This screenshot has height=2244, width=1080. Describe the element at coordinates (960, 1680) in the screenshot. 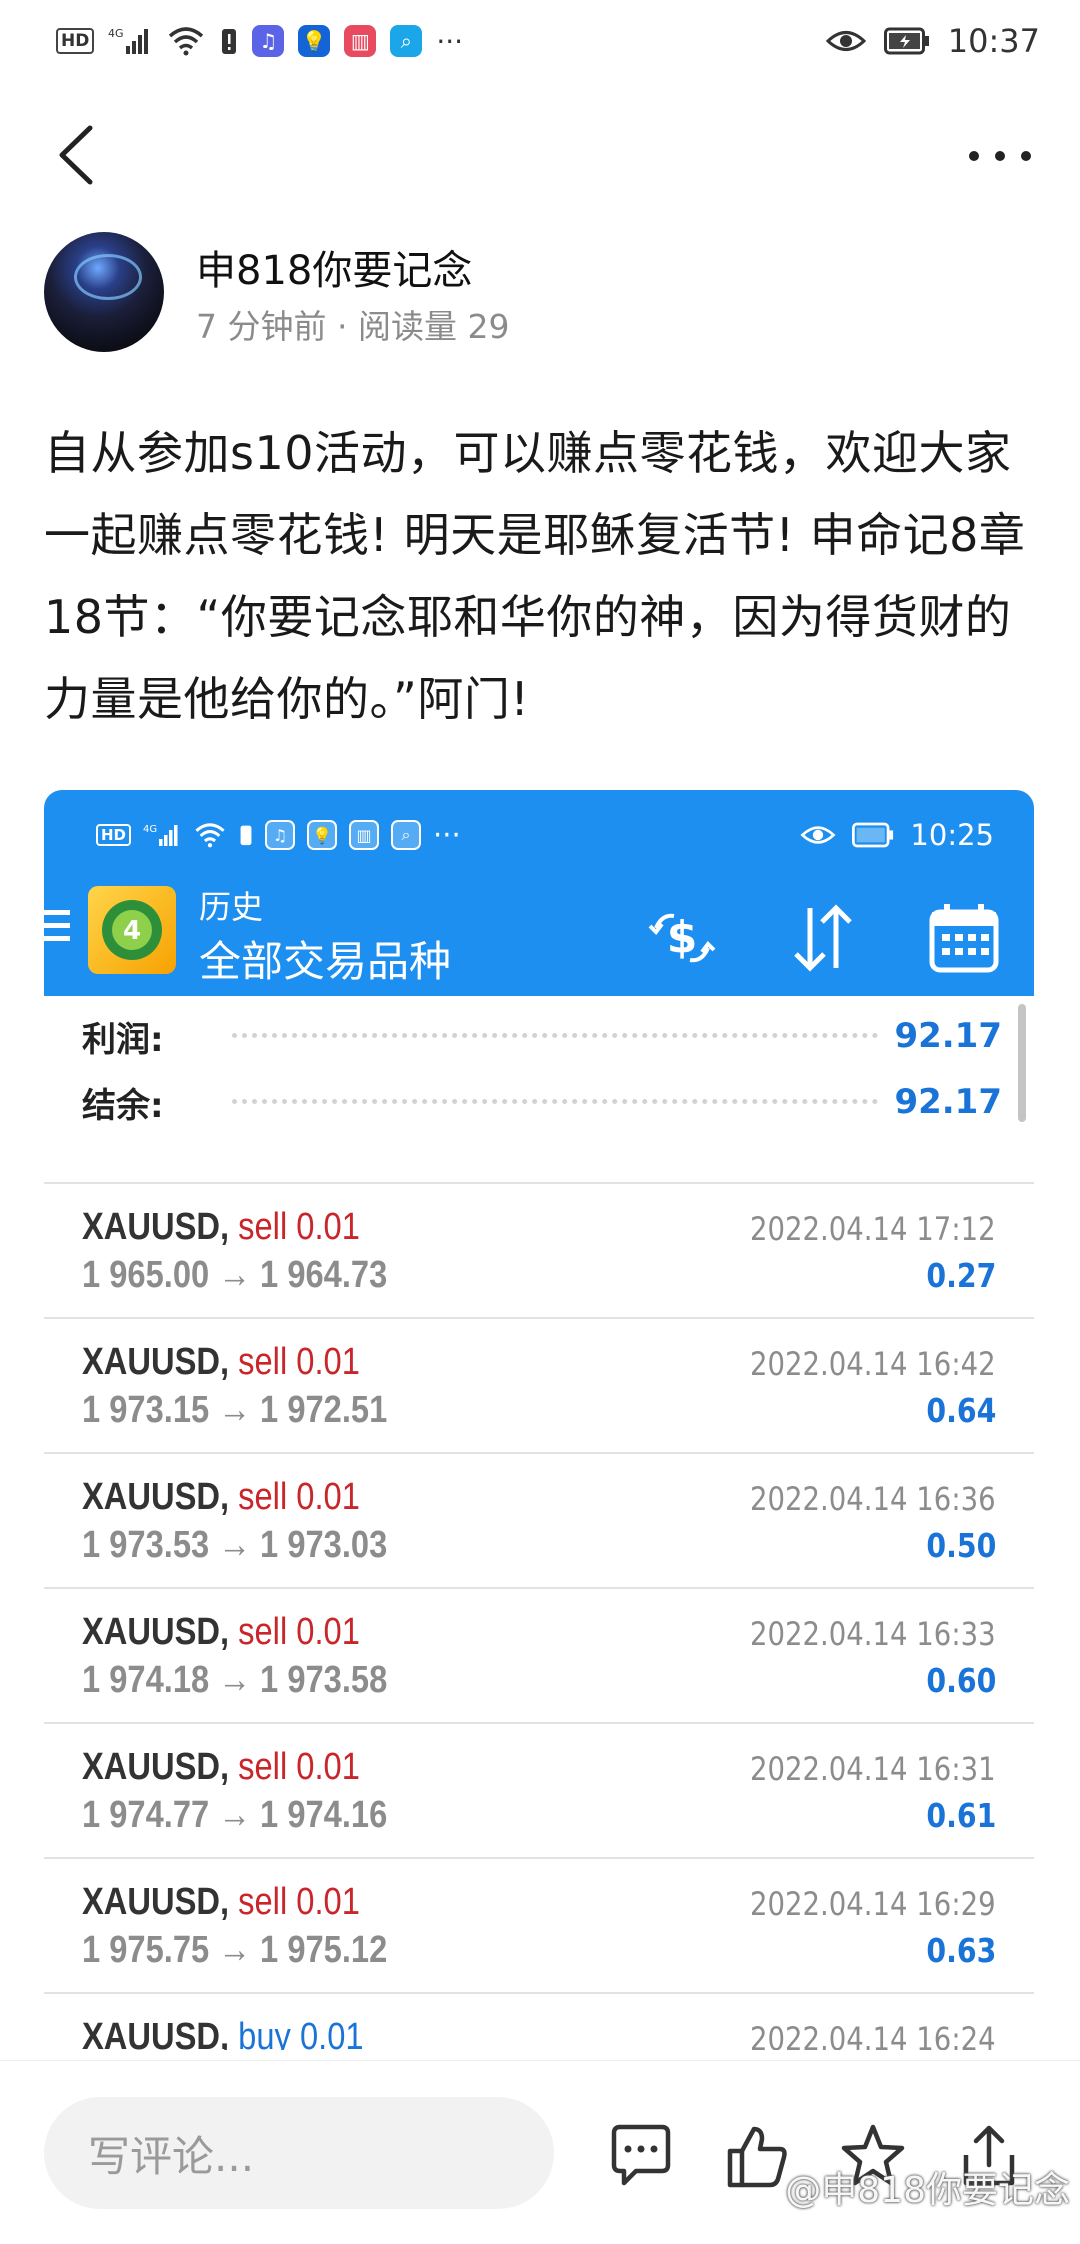

I see `trade-profit: 0.60` at that location.